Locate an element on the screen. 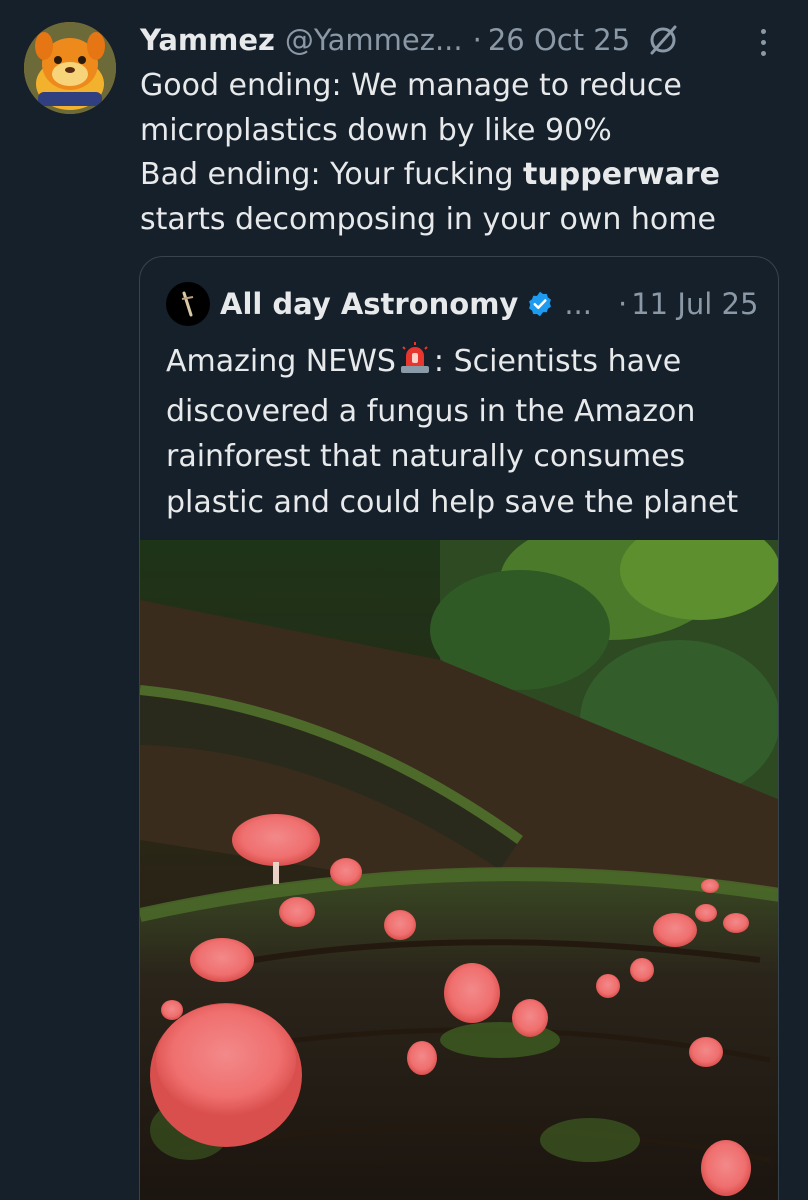 This screenshot has width=808, height=1200. telescope-icon is located at coordinates (187, 304).